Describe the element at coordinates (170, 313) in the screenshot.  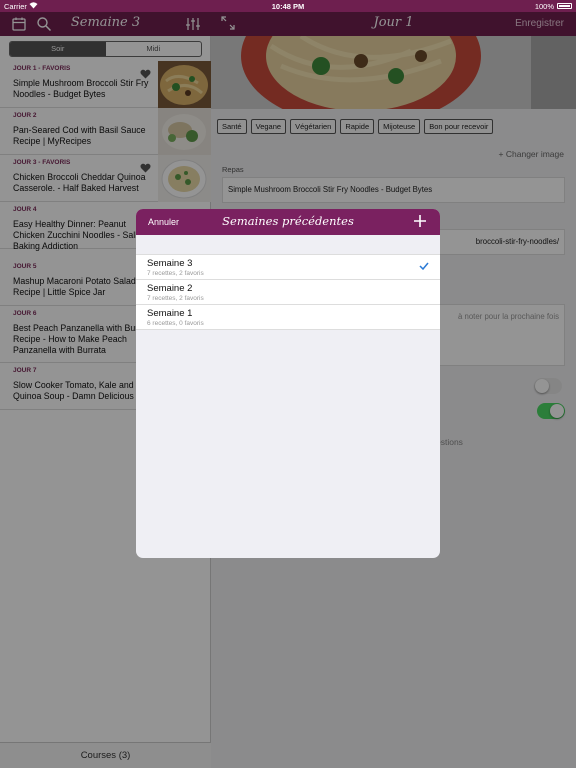
I see `week-name: Semaine 1` at that location.